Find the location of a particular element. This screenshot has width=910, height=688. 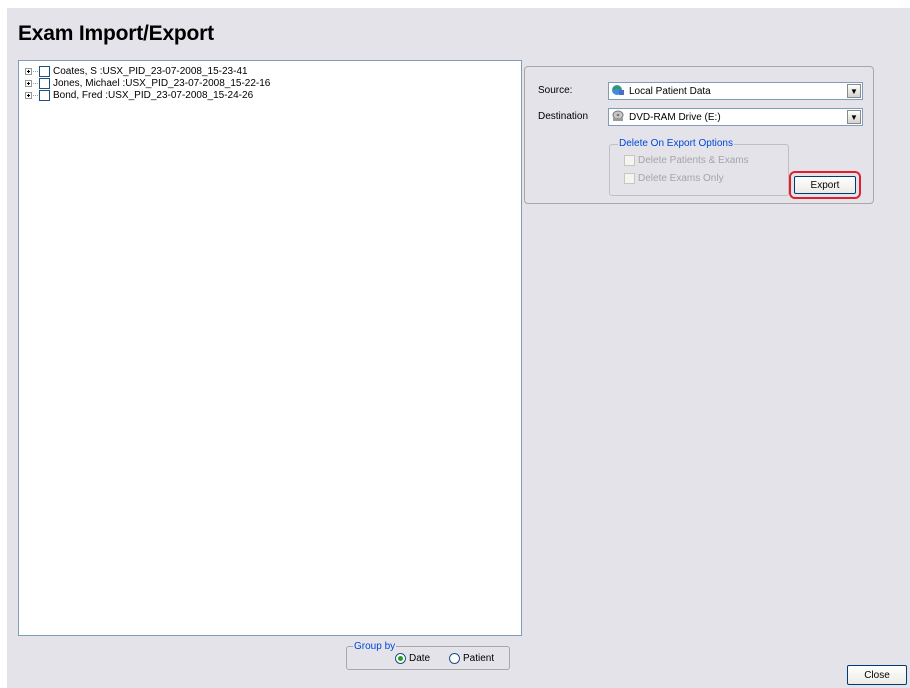

export-highlight: Export is located at coordinates (825, 185).